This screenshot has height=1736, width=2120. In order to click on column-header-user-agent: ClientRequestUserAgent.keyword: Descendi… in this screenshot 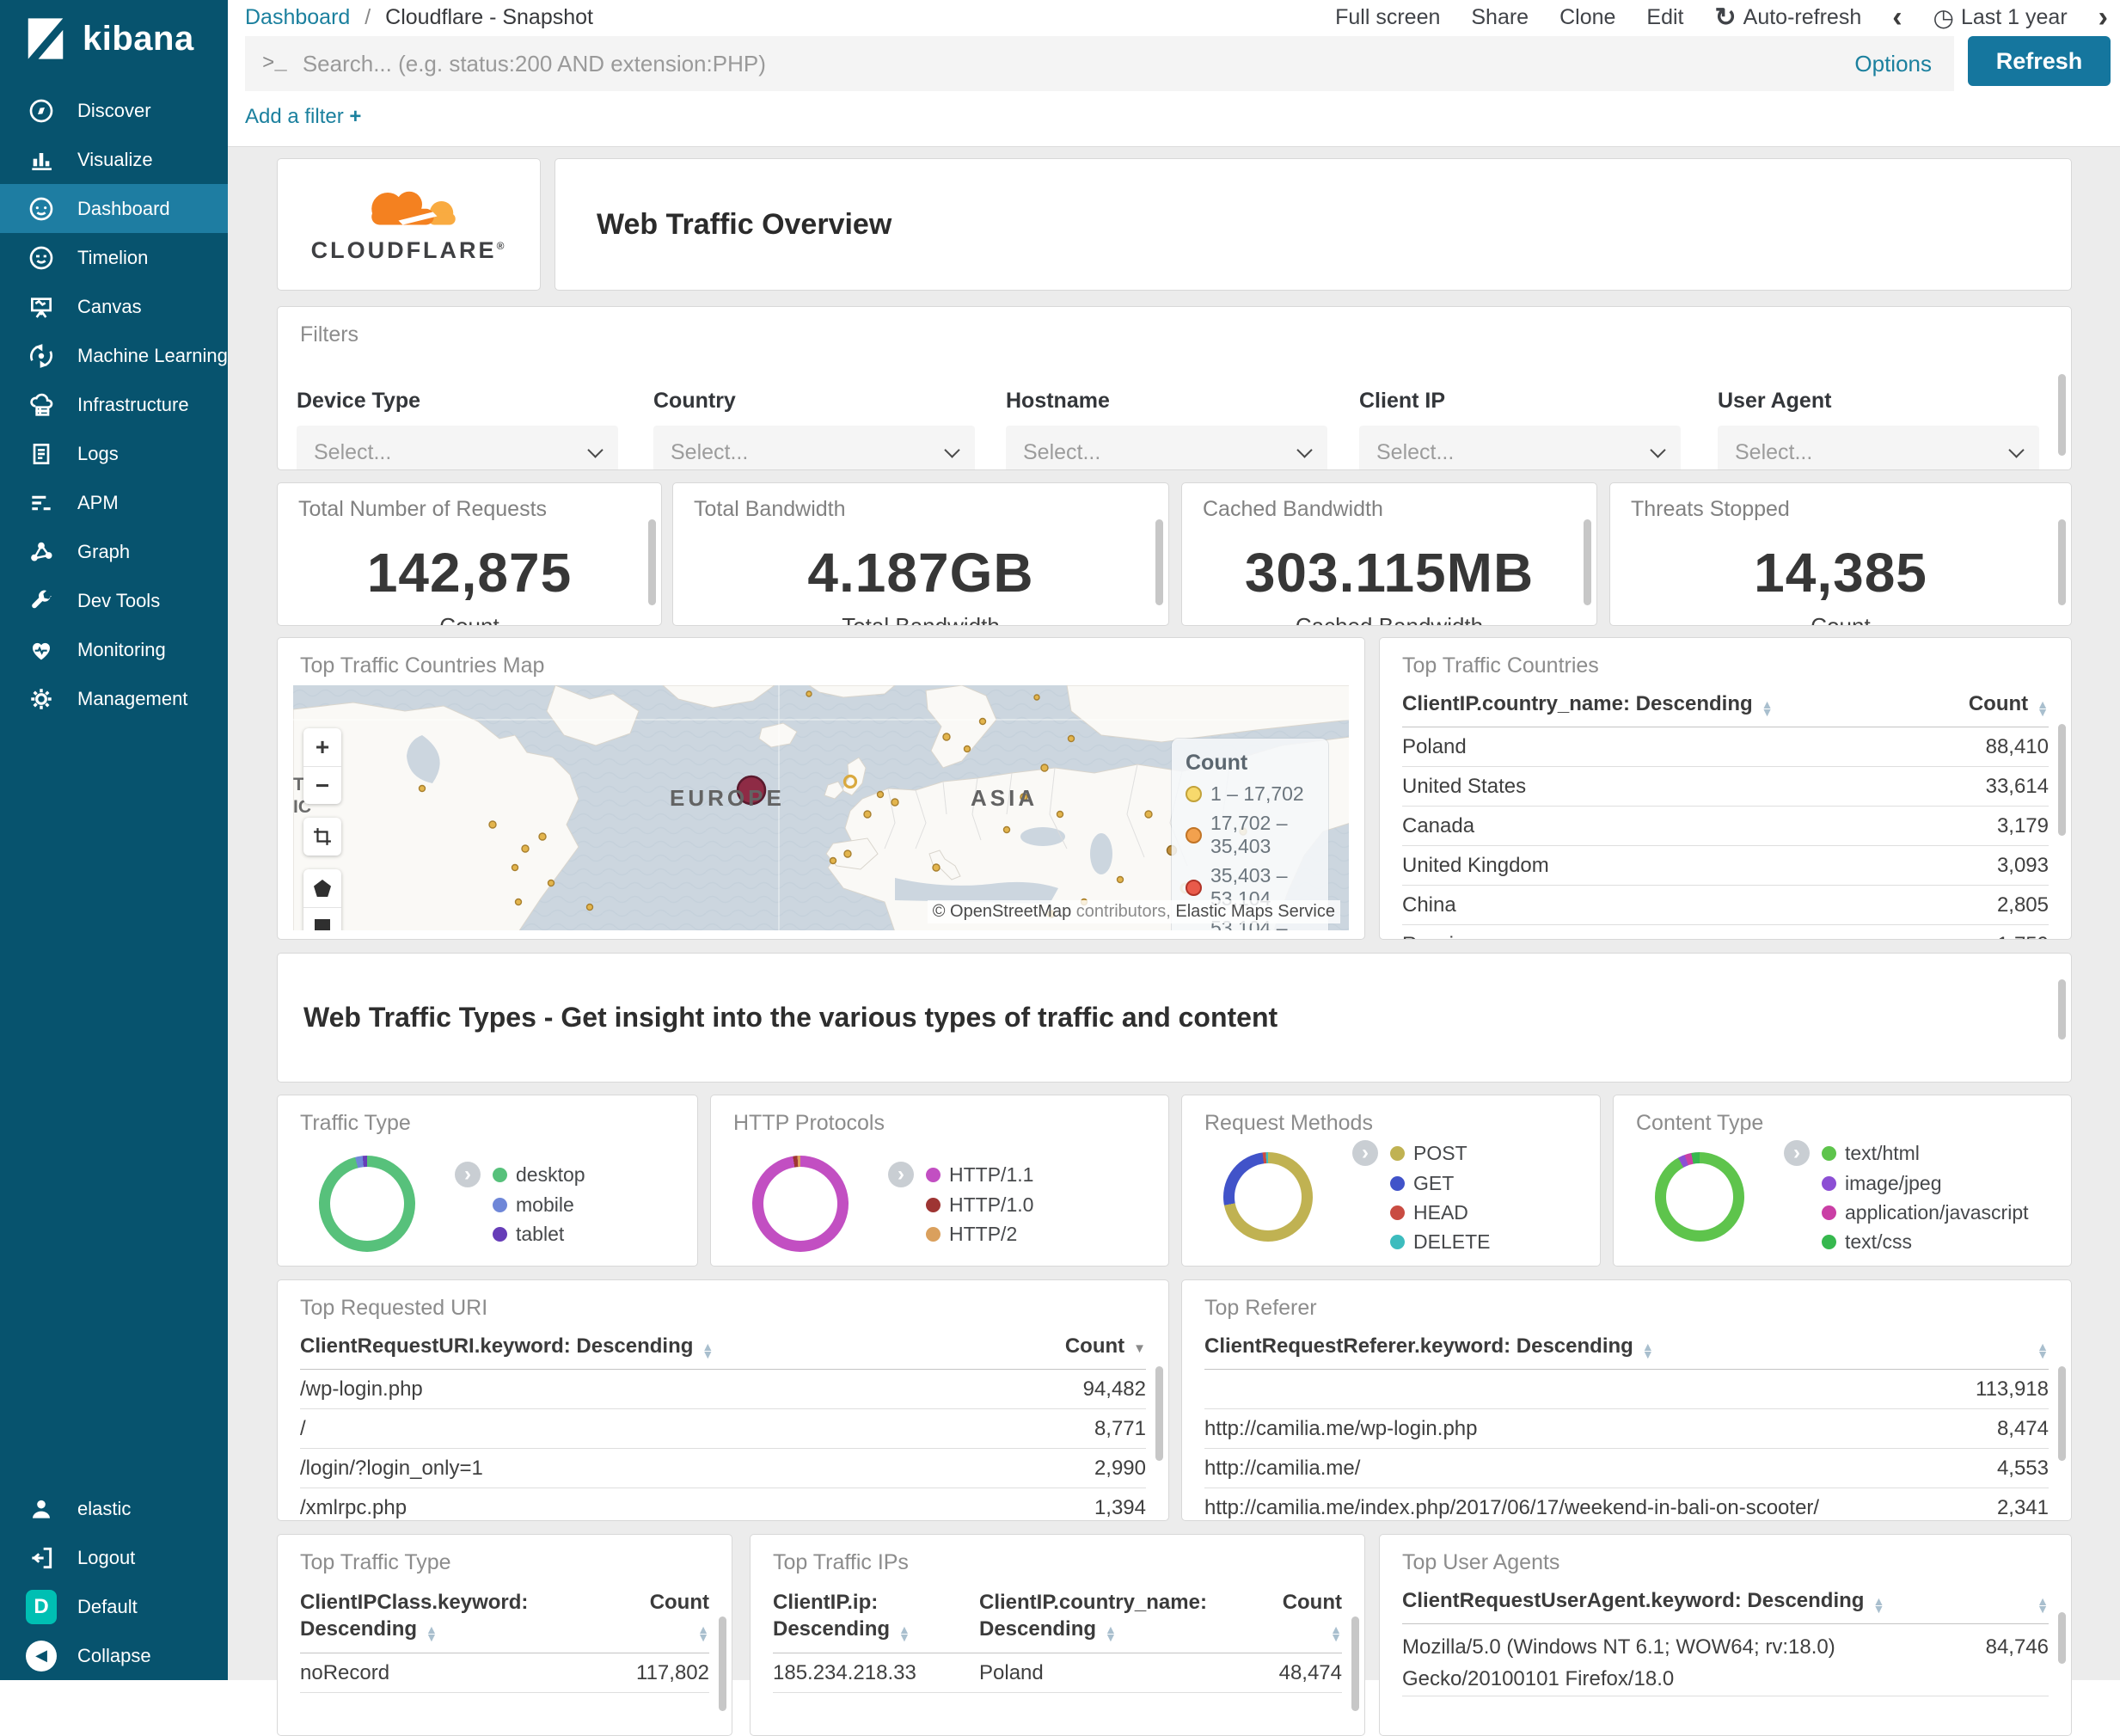, I will do `click(1665, 1601)`.